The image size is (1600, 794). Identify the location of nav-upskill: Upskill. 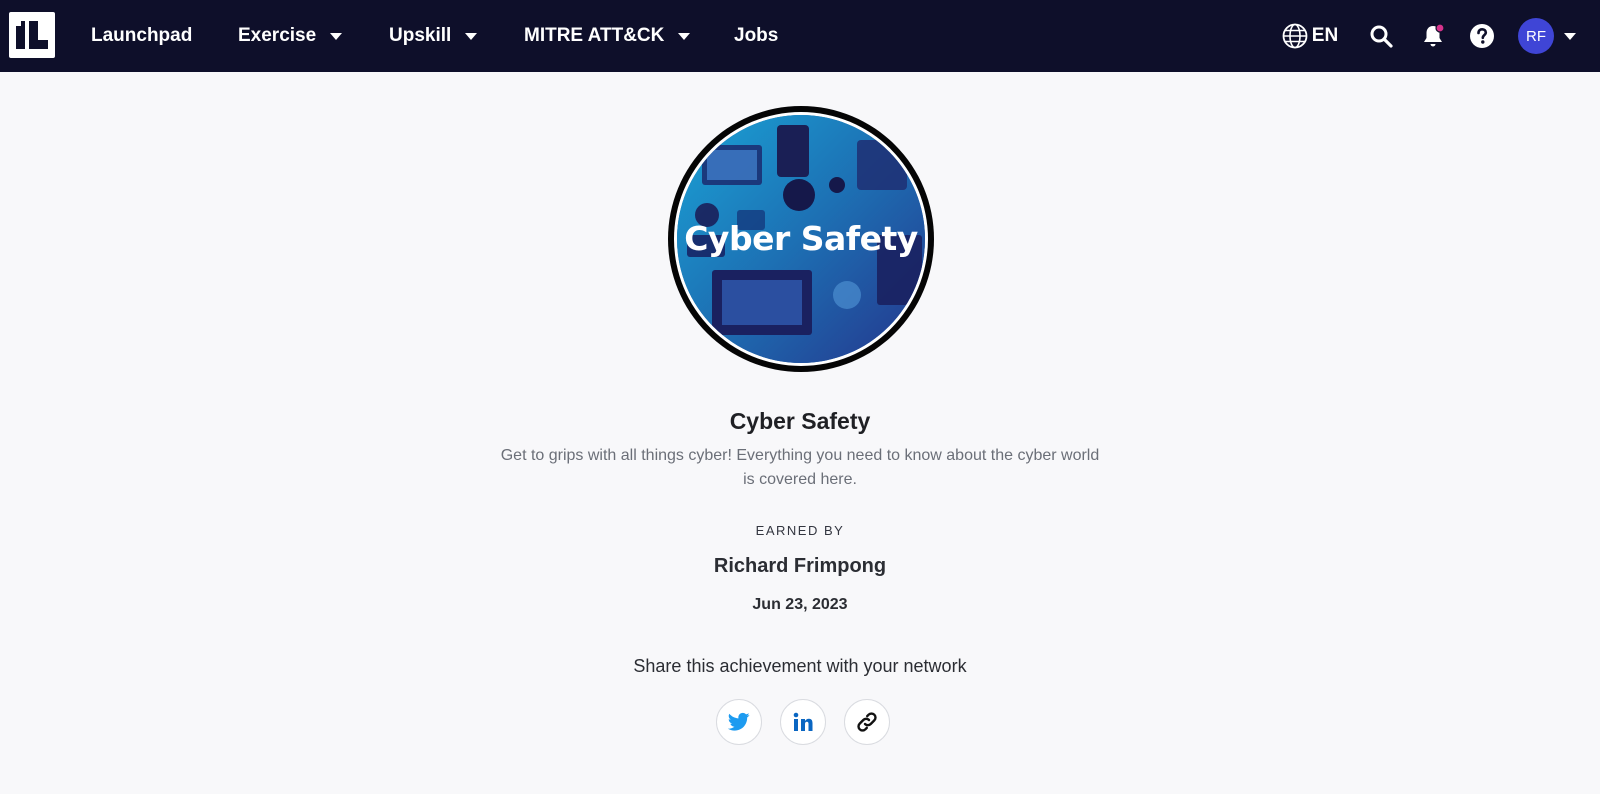
(433, 36).